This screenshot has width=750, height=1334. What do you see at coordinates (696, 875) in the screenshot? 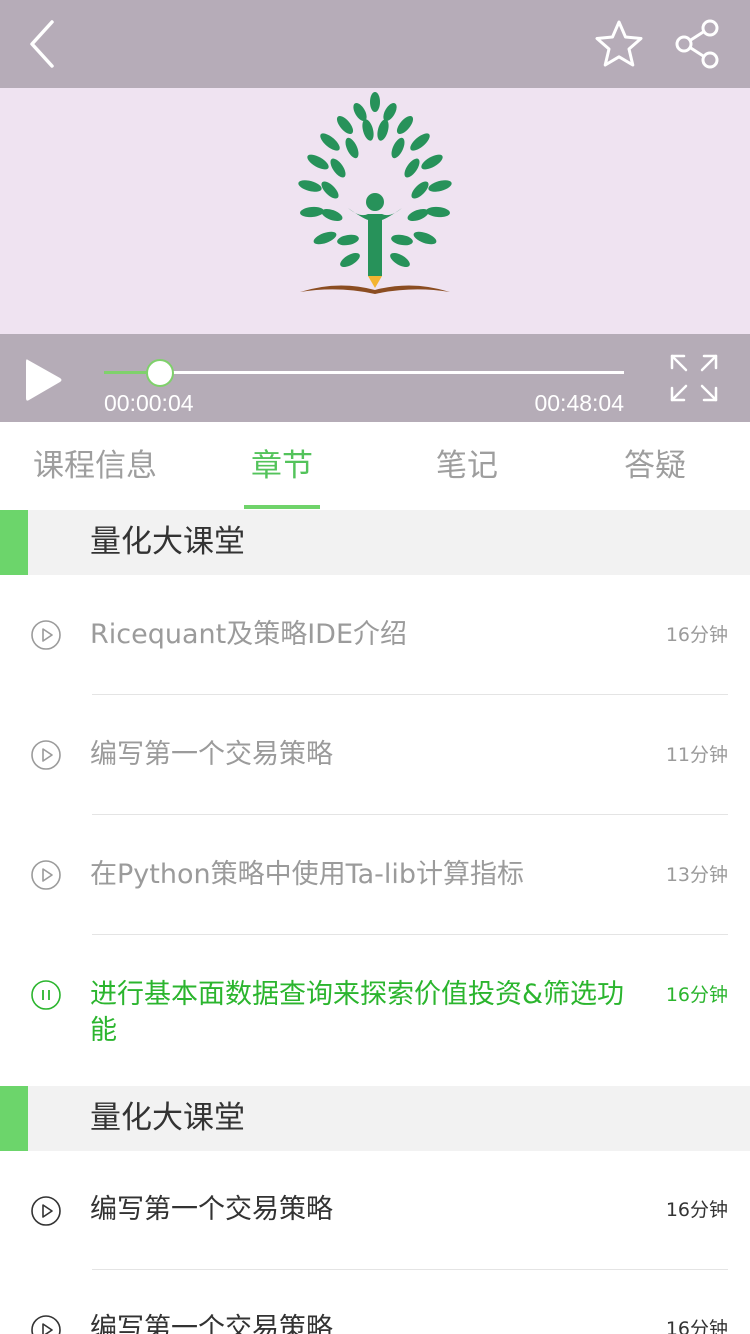
I see `lesson-duration: 13分钟` at bounding box center [696, 875].